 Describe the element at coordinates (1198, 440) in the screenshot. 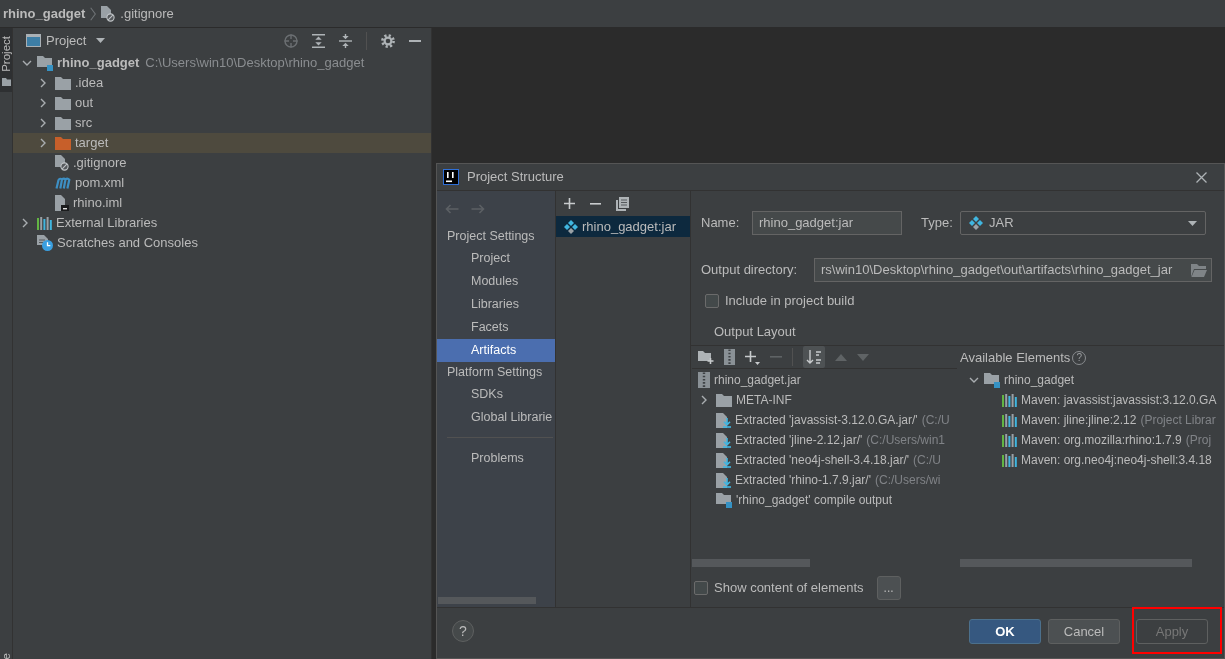

I see `path-hint: (Proj` at that location.